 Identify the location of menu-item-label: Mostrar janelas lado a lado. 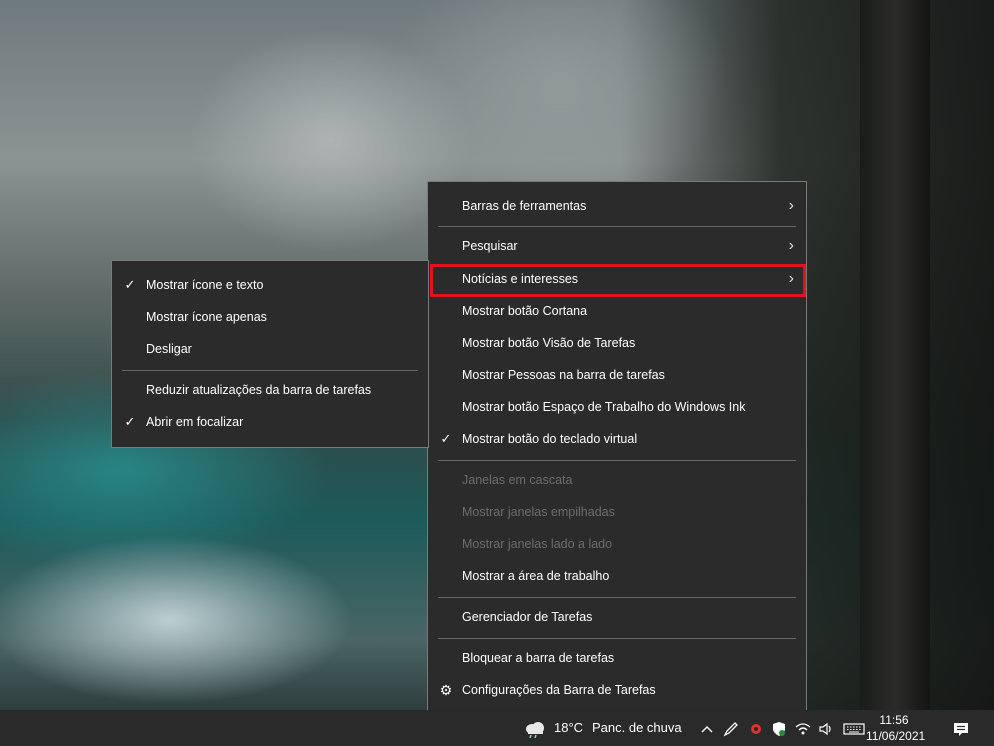
(537, 544).